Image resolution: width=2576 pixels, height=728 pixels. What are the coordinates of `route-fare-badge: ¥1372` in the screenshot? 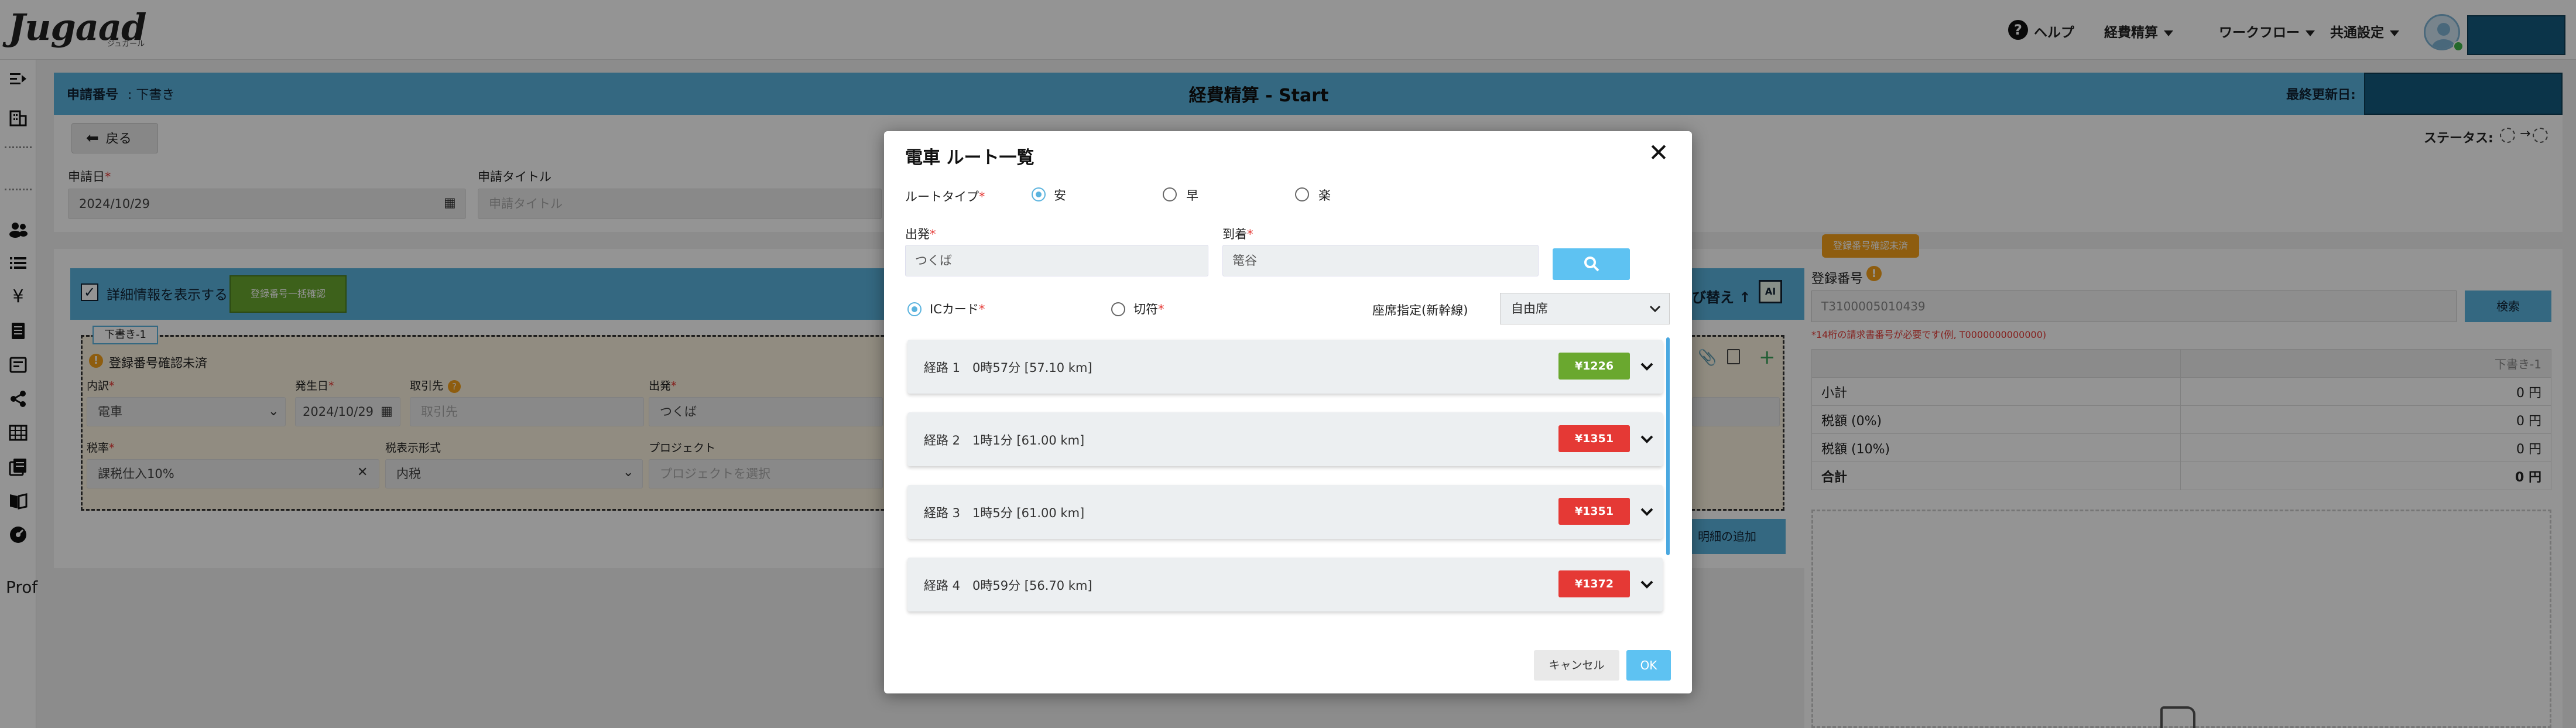 It's located at (1594, 583).